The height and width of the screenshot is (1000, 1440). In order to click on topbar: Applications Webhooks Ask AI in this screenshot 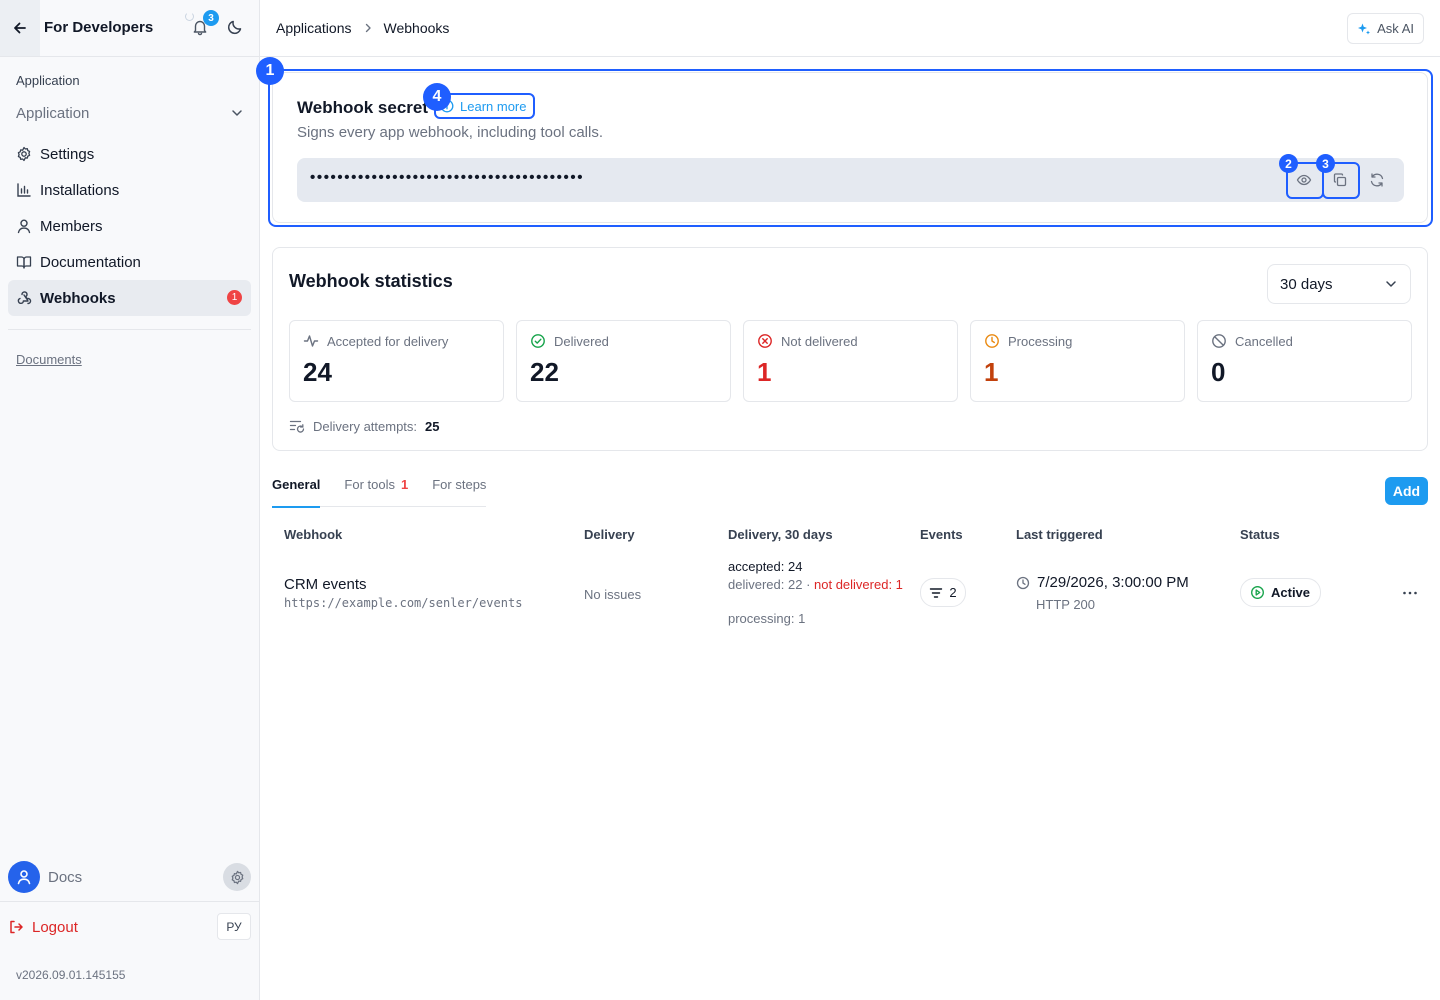, I will do `click(850, 28)`.